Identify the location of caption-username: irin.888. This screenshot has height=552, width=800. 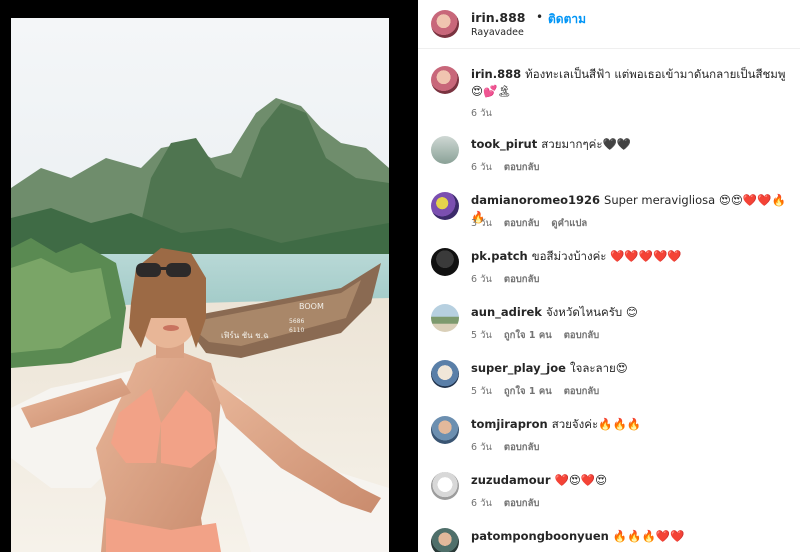
(496, 74).